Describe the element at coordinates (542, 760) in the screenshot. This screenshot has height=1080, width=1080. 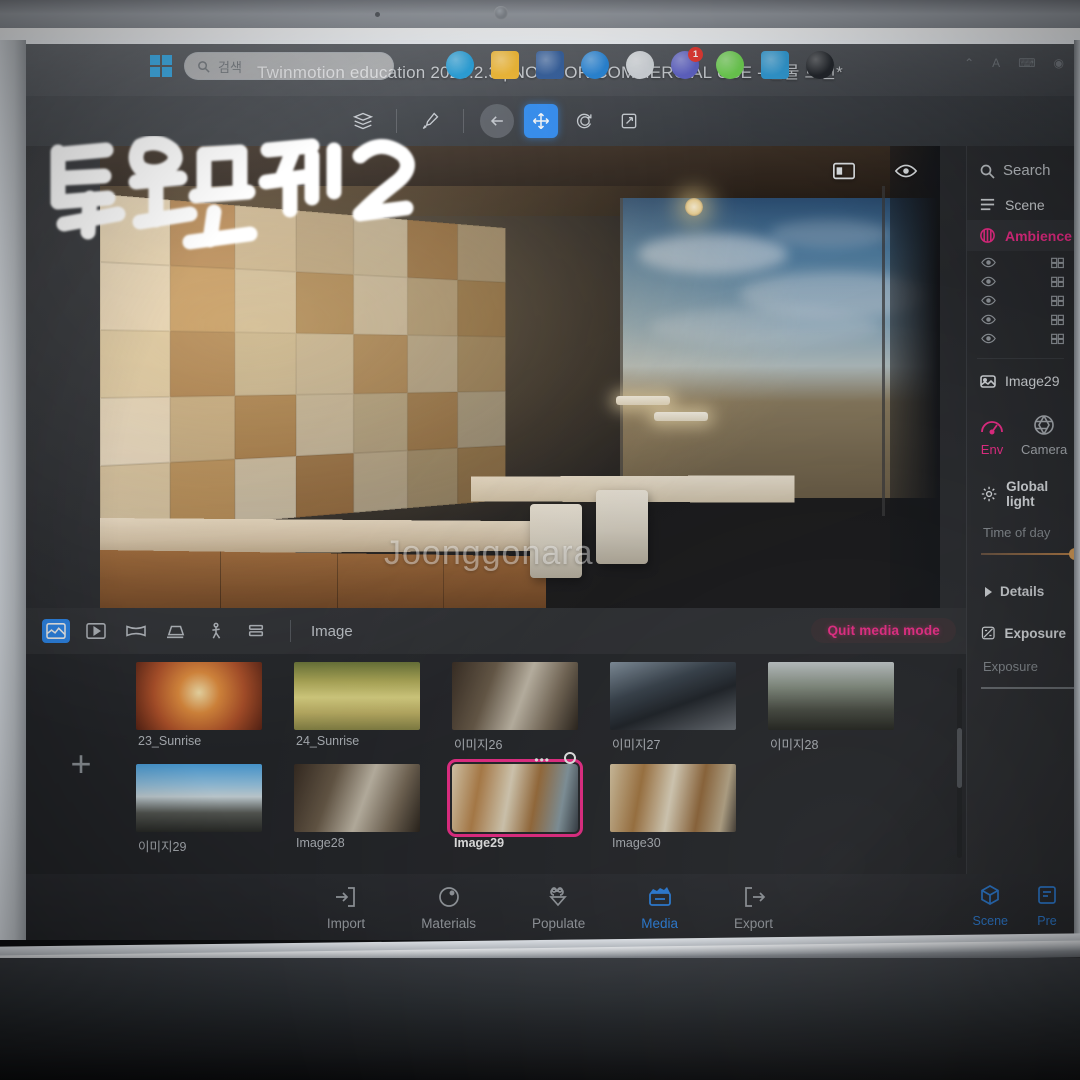
I see `thumbnail-more-icon: •••` at that location.